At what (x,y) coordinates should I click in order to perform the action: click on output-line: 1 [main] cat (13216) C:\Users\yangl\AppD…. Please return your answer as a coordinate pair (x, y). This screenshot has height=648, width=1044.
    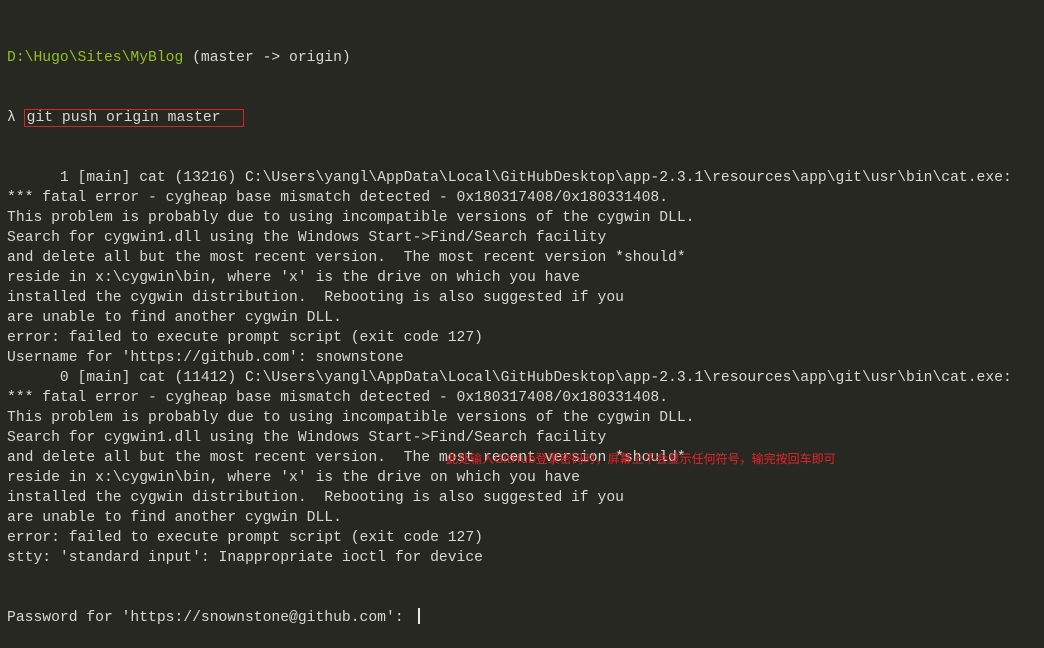
    Looking at the image, I should click on (509, 178).